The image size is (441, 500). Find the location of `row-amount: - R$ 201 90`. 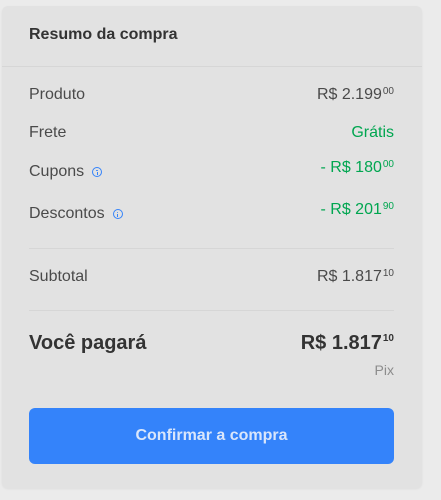

row-amount: - R$ 201 90 is located at coordinates (358, 210).